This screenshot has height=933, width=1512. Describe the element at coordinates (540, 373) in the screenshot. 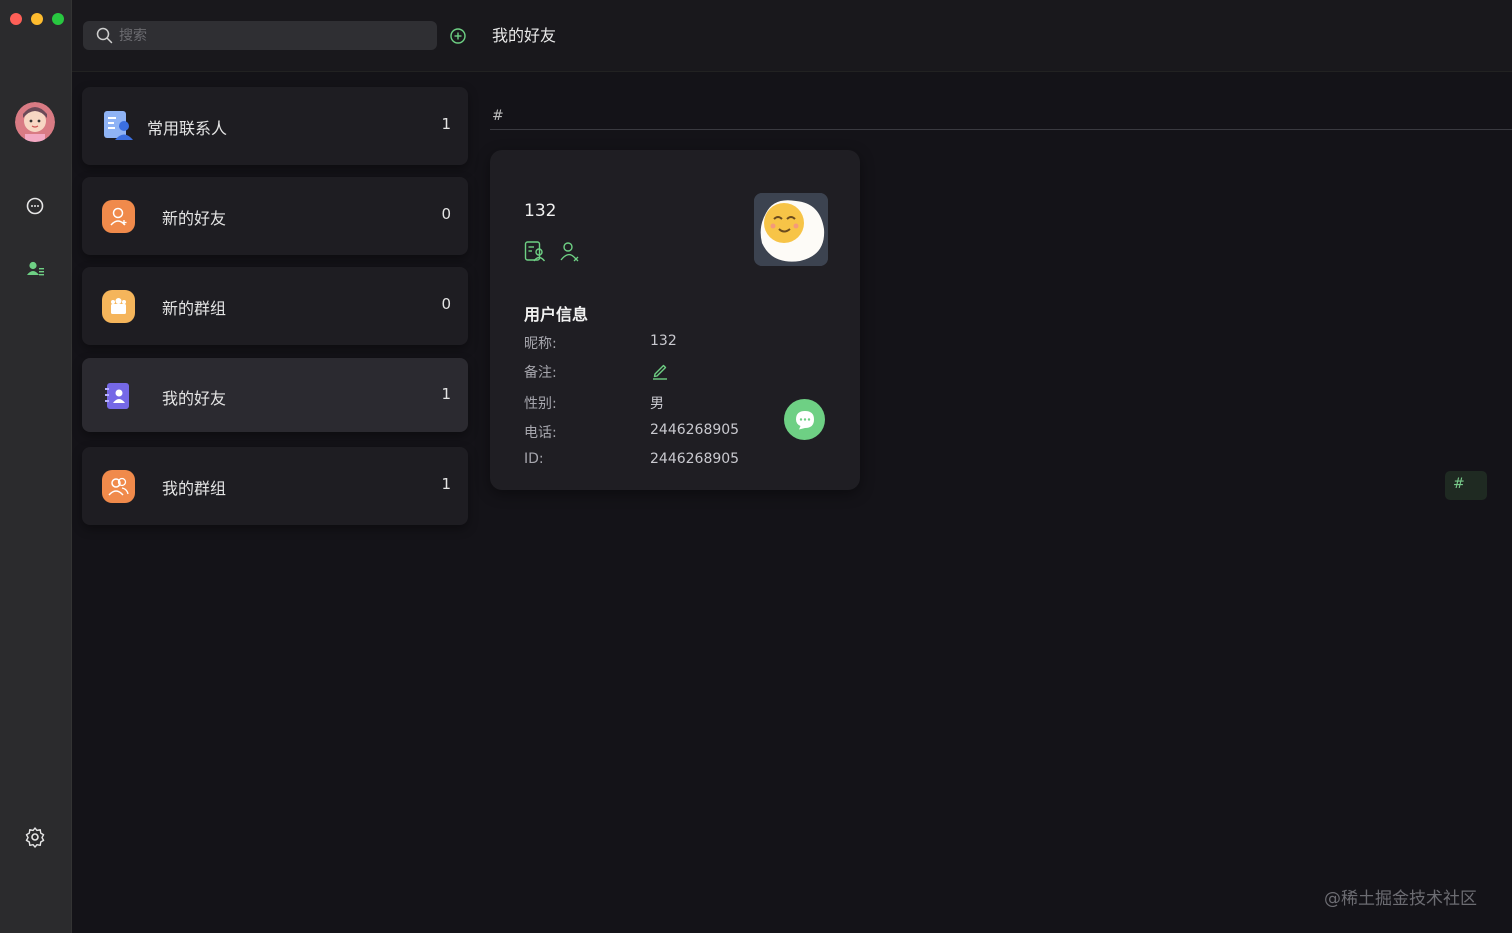

I see `info-key: 备注:` at that location.